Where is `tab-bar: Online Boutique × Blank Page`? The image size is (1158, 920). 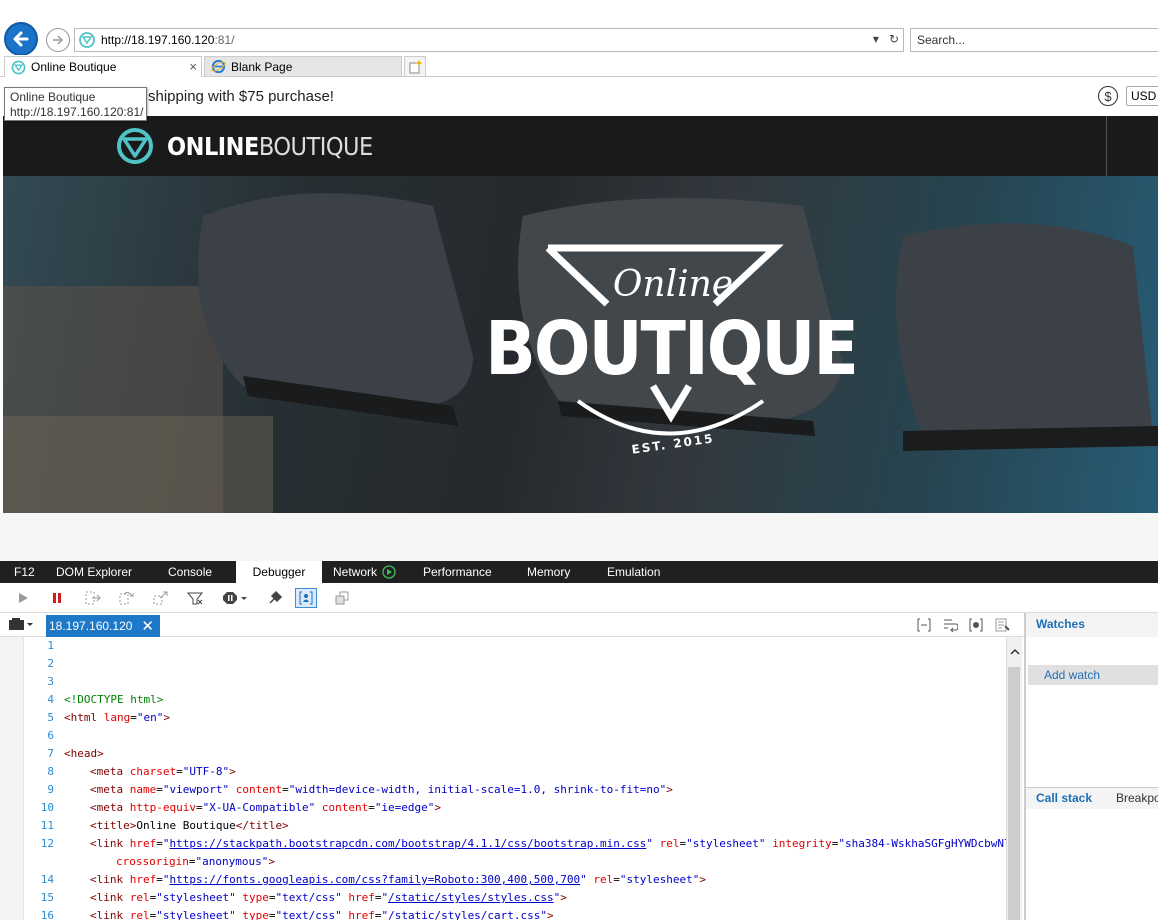 tab-bar: Online Boutique × Blank Page is located at coordinates (579, 66).